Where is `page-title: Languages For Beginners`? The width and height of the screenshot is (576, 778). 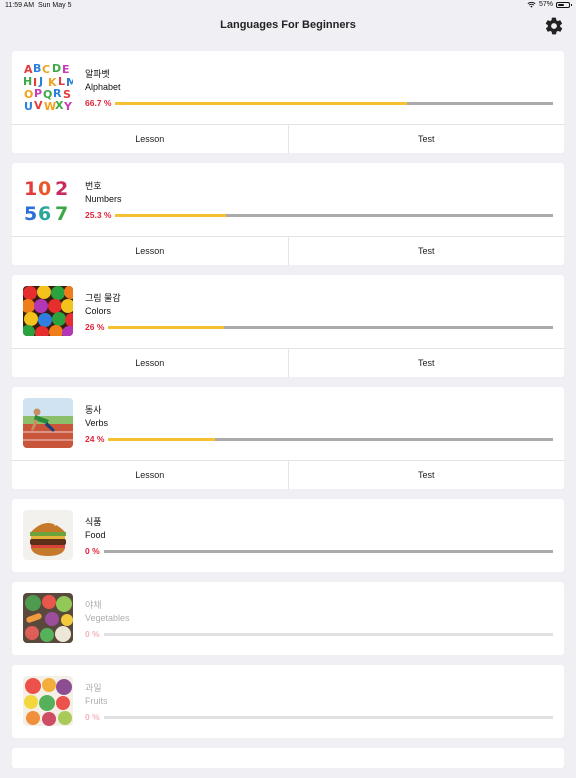 page-title: Languages For Beginners is located at coordinates (288, 25).